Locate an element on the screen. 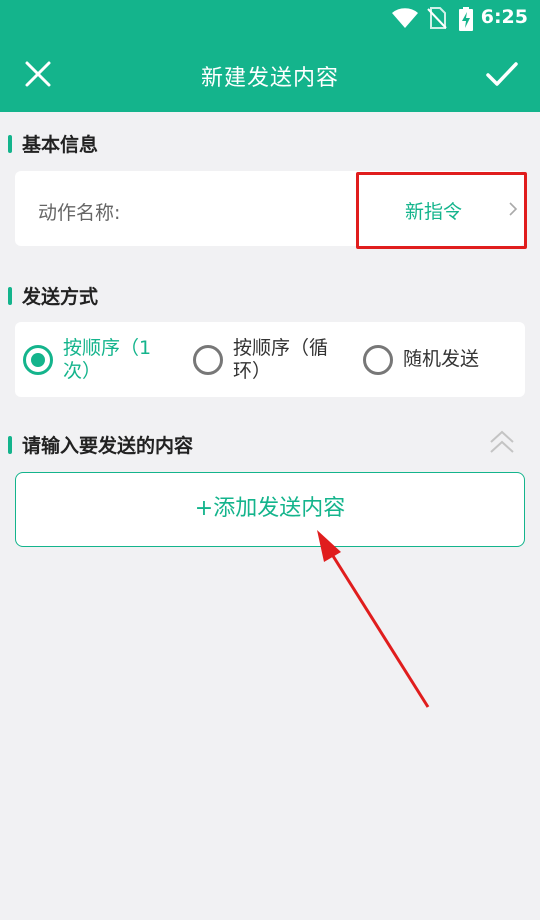 This screenshot has height=920, width=540. confirm-button is located at coordinates (502, 74).